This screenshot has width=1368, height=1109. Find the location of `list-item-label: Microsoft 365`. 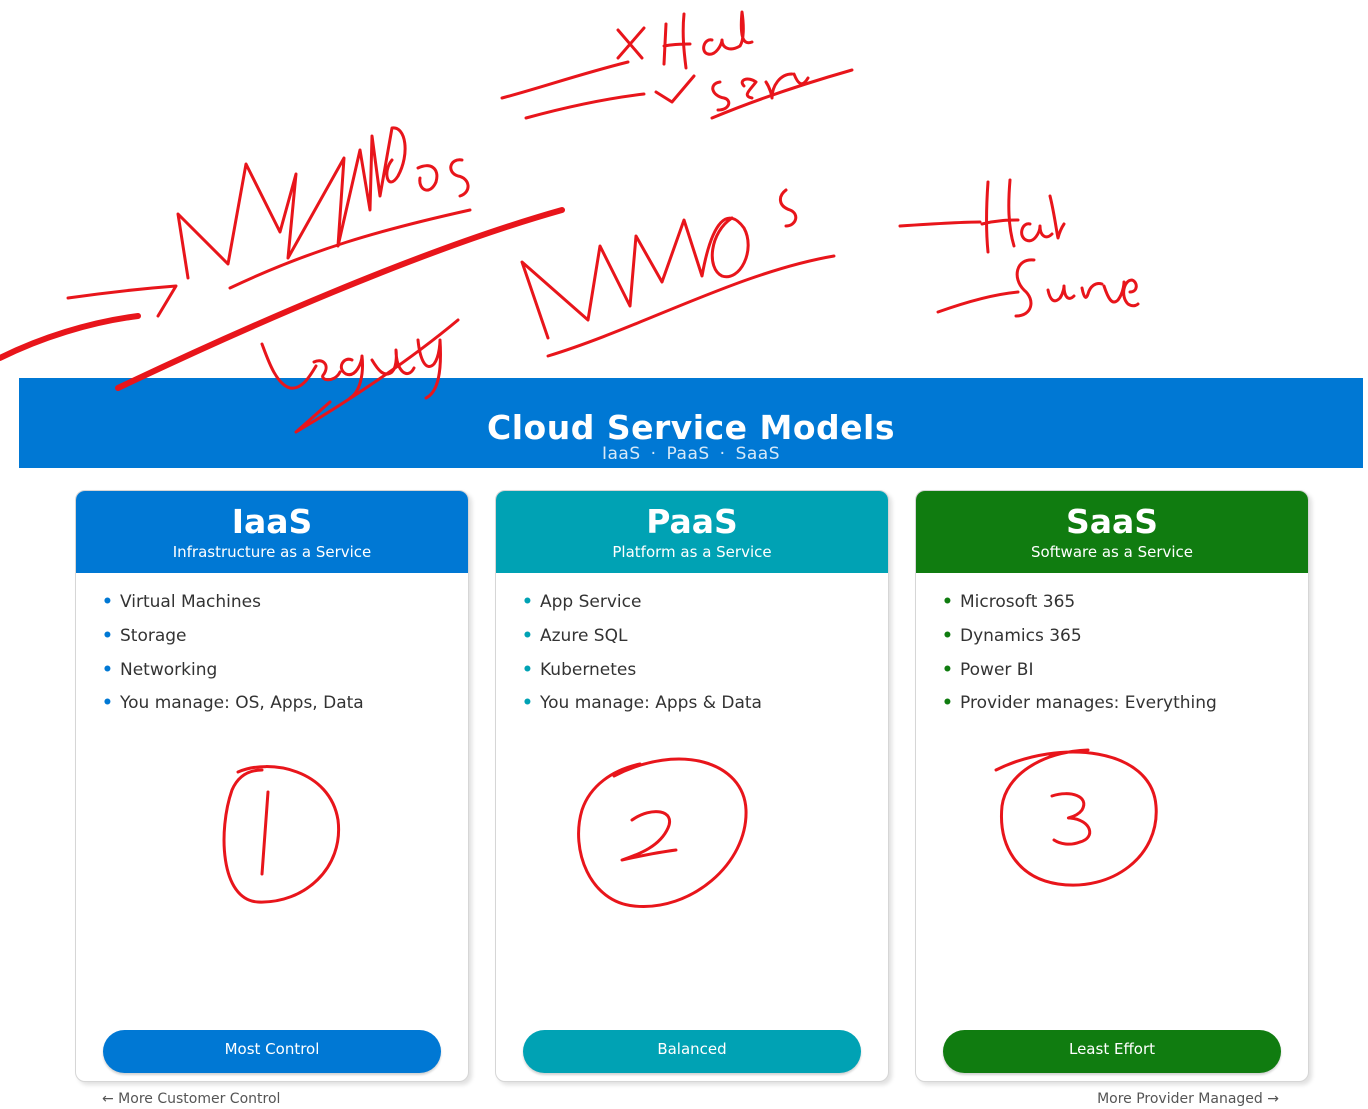

list-item-label: Microsoft 365 is located at coordinates (1018, 602).